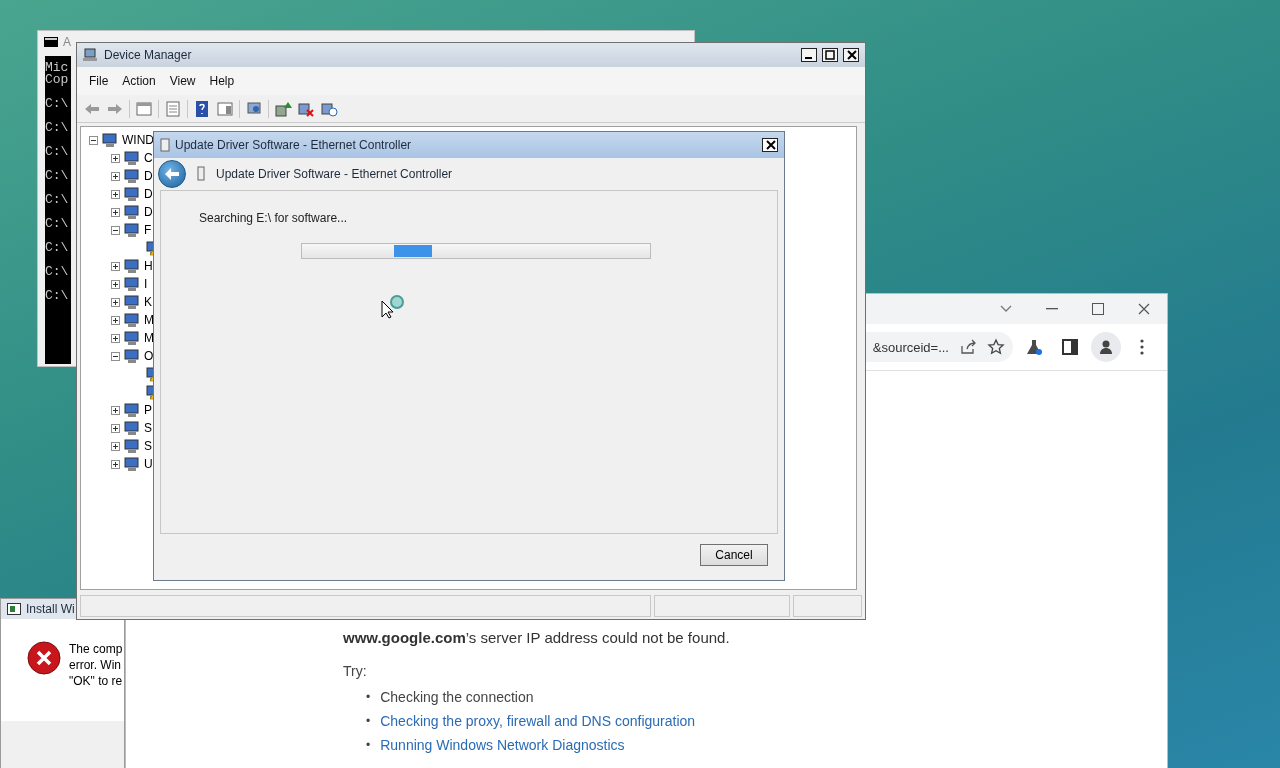 This screenshot has width=1280, height=768. What do you see at coordinates (1070, 347) in the screenshot?
I see `side-panel-icon` at bounding box center [1070, 347].